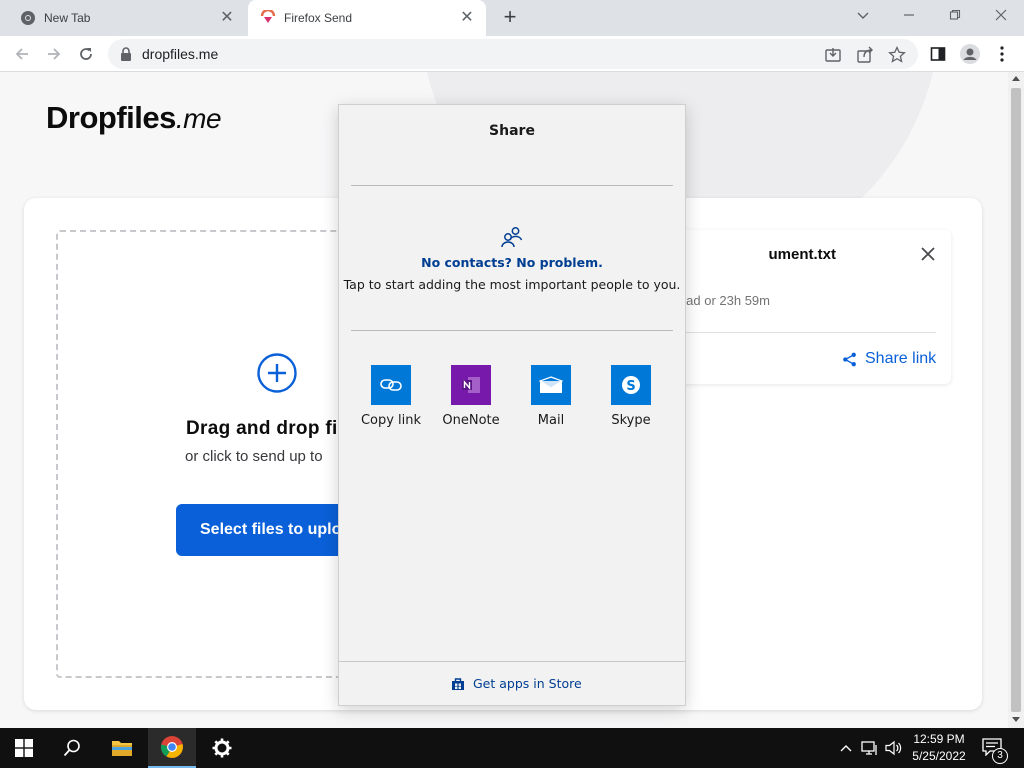 The height and width of the screenshot is (768, 1024). What do you see at coordinates (458, 683) in the screenshot?
I see `store-bag-icon` at bounding box center [458, 683].